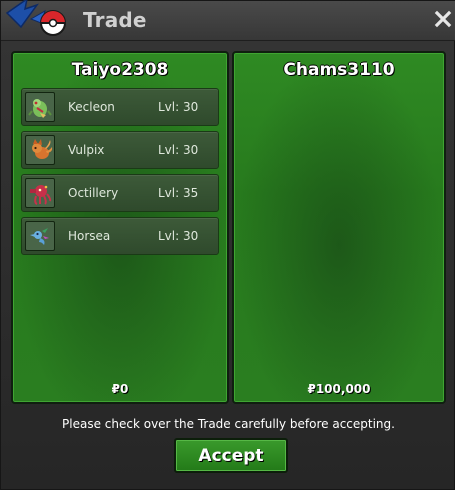 The width and height of the screenshot is (455, 490). What do you see at coordinates (228, 20) in the screenshot?
I see `title-bar: Trade` at bounding box center [228, 20].